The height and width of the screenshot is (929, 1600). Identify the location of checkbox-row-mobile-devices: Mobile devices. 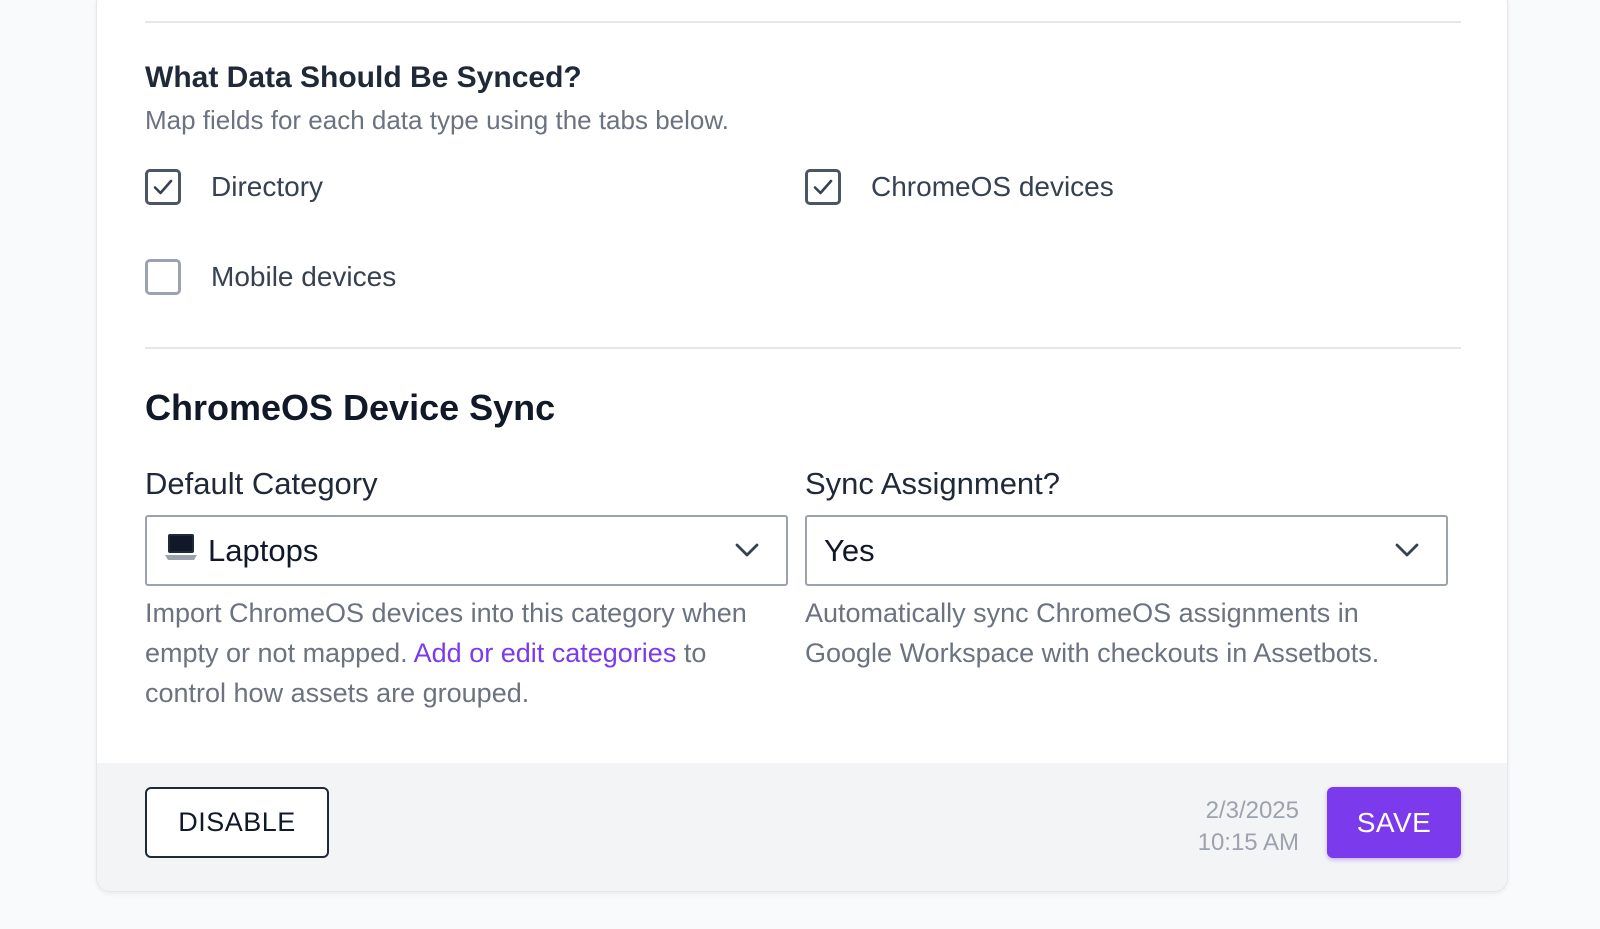
(270, 277).